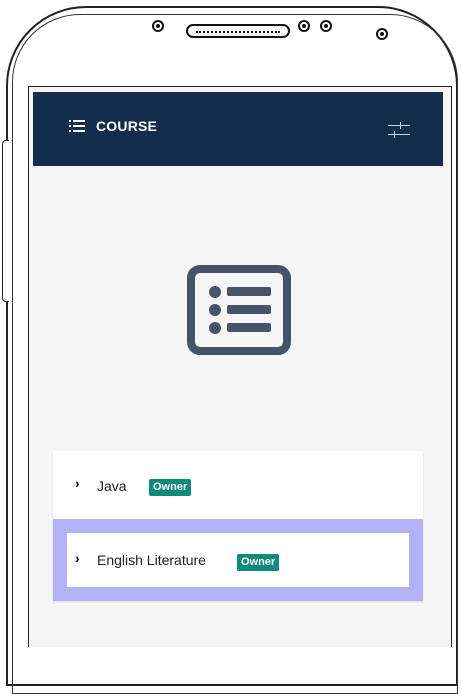  Describe the element at coordinates (238, 31) in the screenshot. I see `phone-speaker` at that location.